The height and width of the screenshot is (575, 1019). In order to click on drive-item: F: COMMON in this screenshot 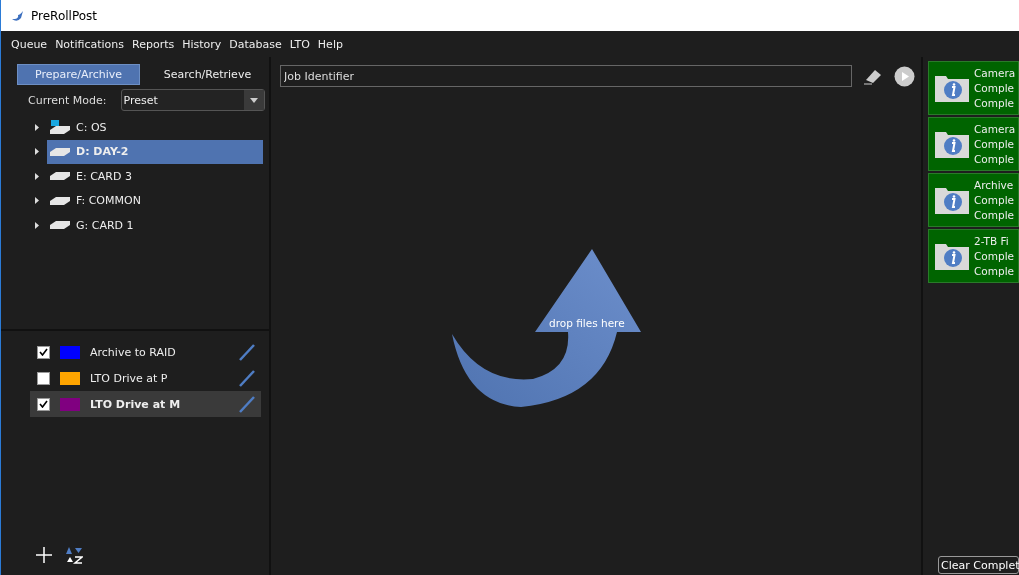, I will do `click(155, 200)`.